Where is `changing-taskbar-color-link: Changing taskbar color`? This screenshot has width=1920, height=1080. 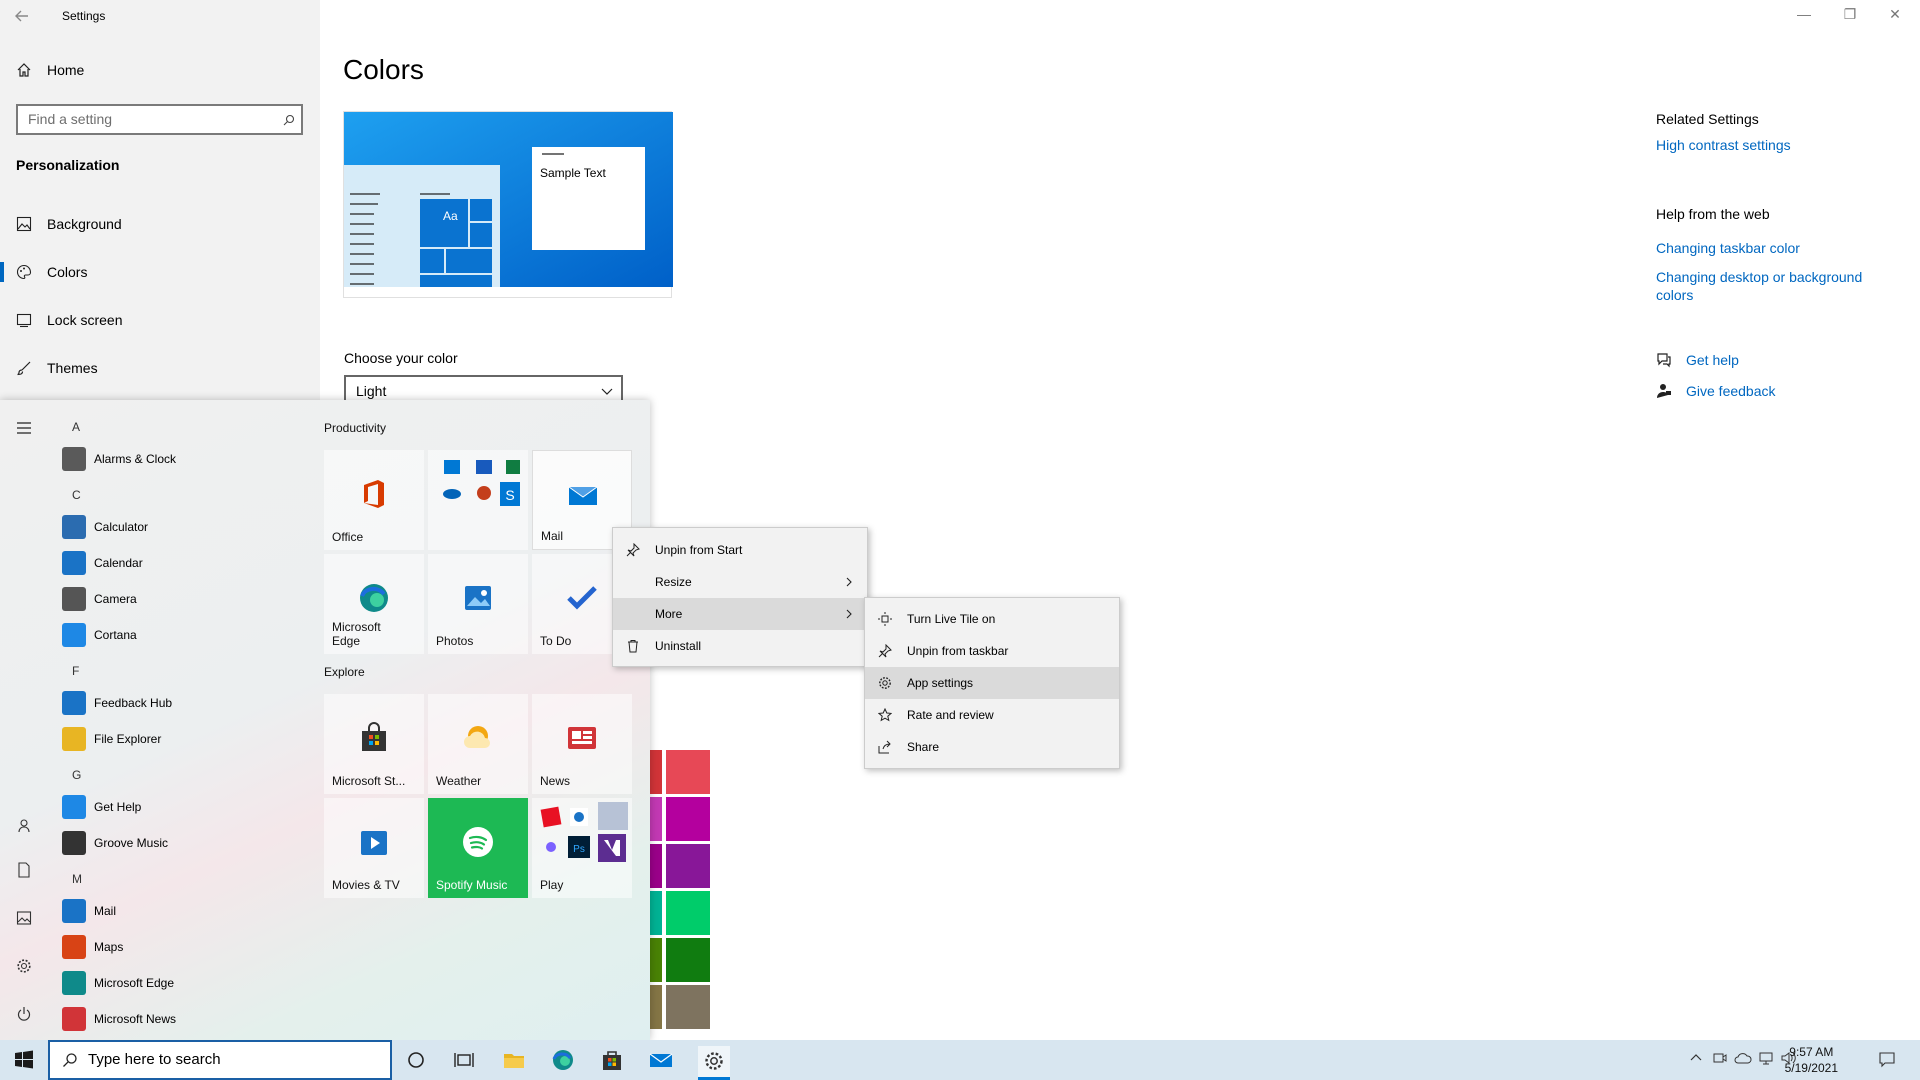
changing-taskbar-color-link: Changing taskbar color is located at coordinates (1728, 248).